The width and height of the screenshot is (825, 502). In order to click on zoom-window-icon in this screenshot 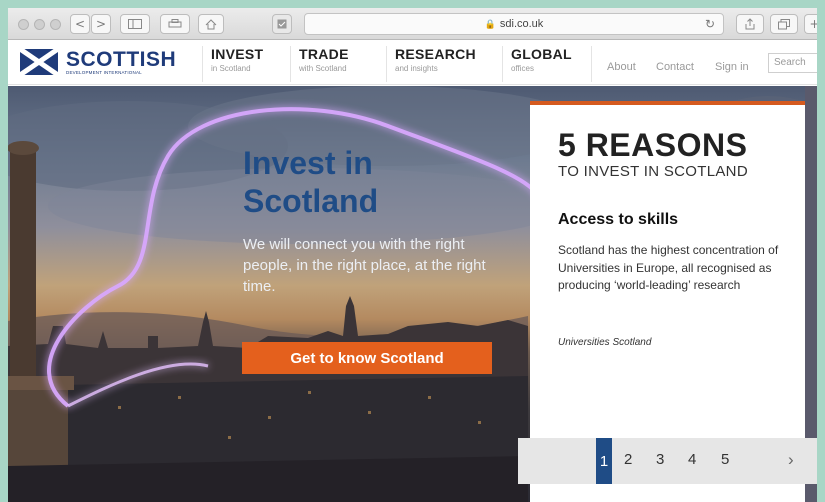, I will do `click(55, 24)`.